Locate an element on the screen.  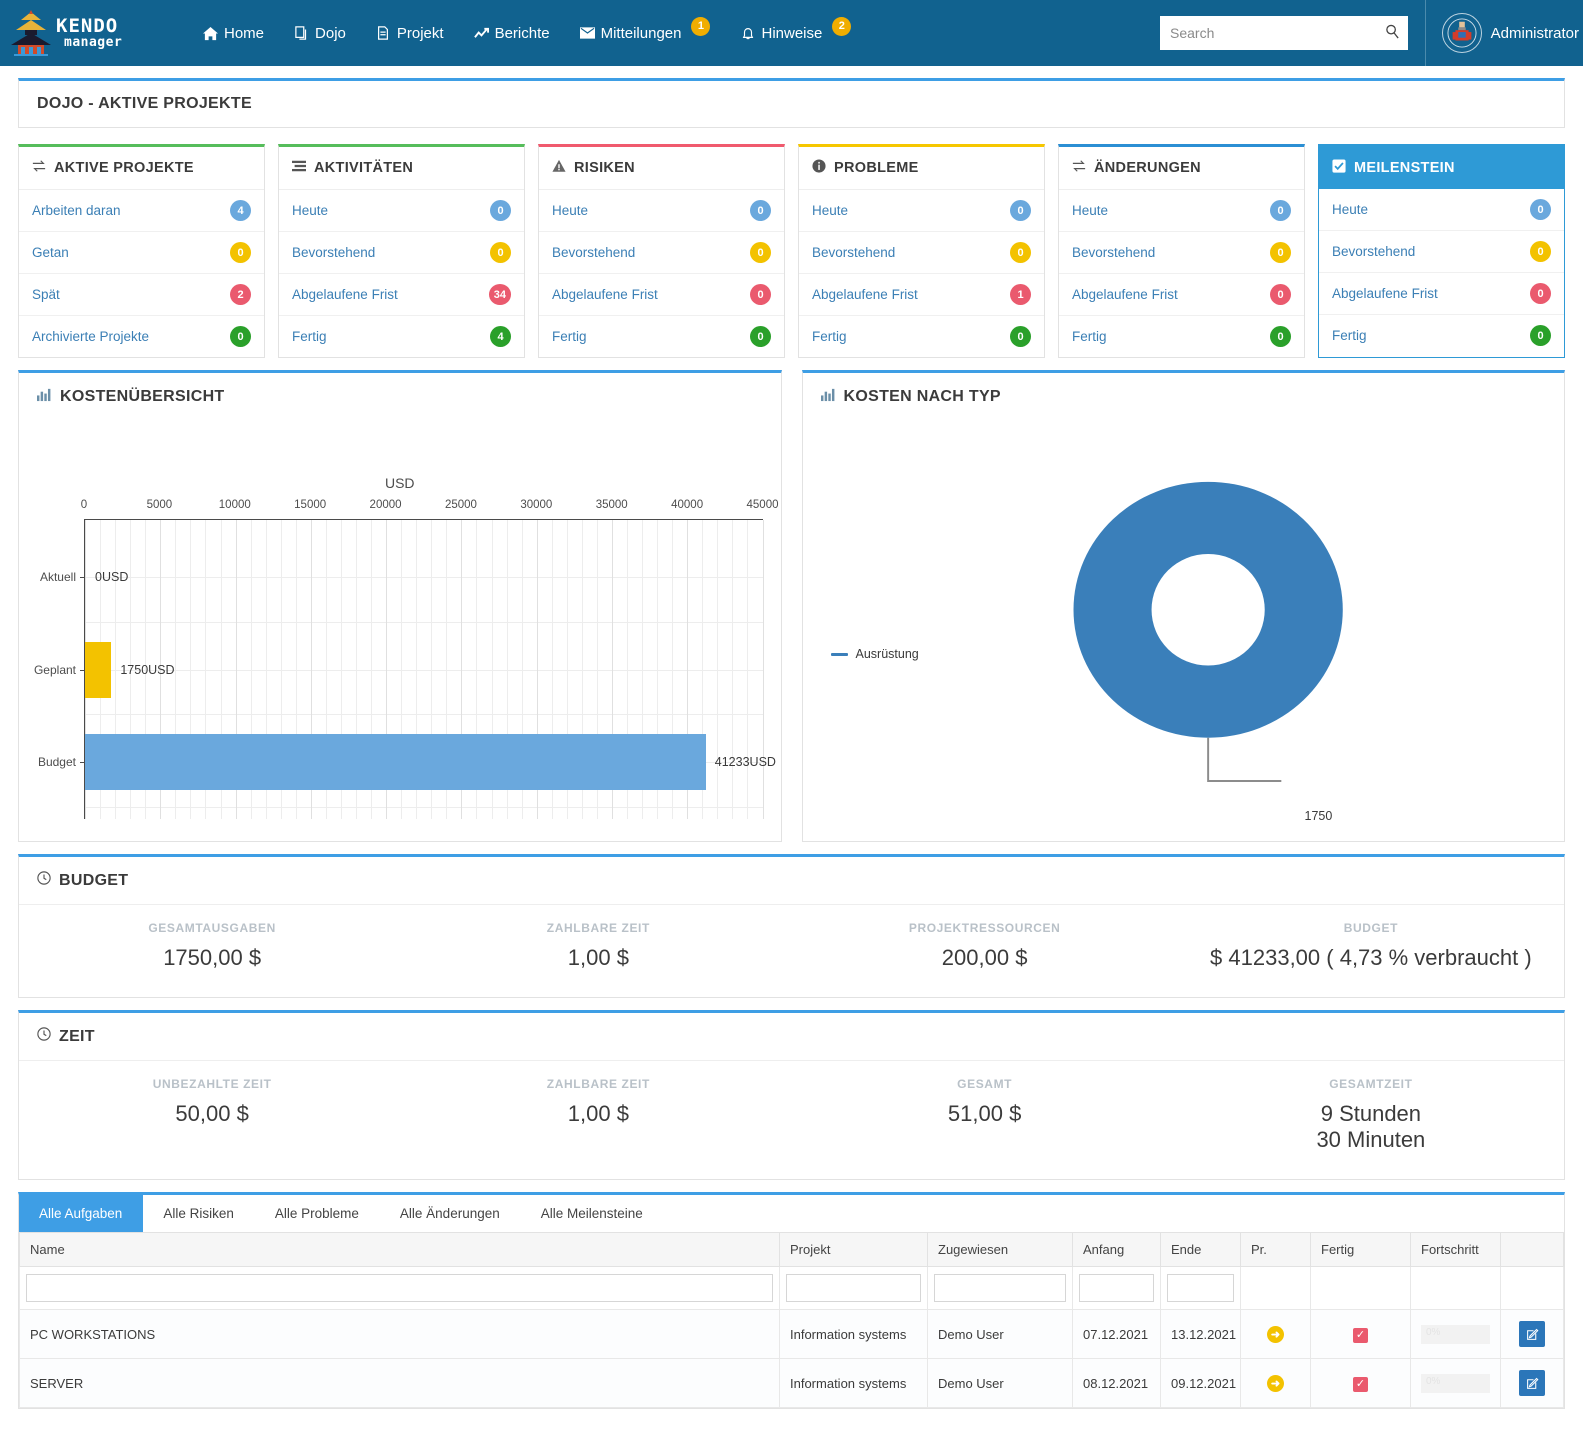
copy-icon is located at coordinates (301, 33).